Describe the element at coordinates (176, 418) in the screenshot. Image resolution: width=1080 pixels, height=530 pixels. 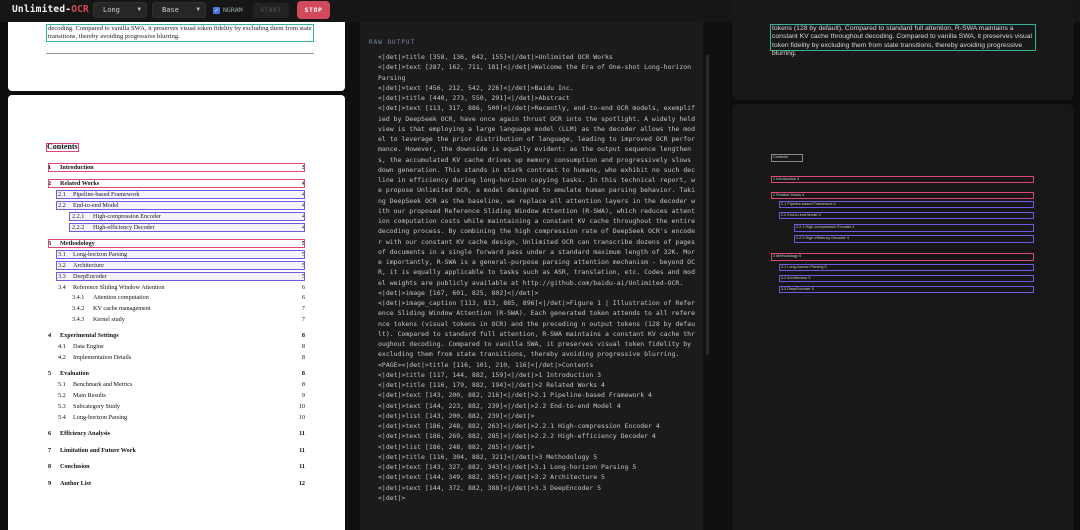
I see `toc-entry: 5.4 Long-horizon Parsing 10` at that location.